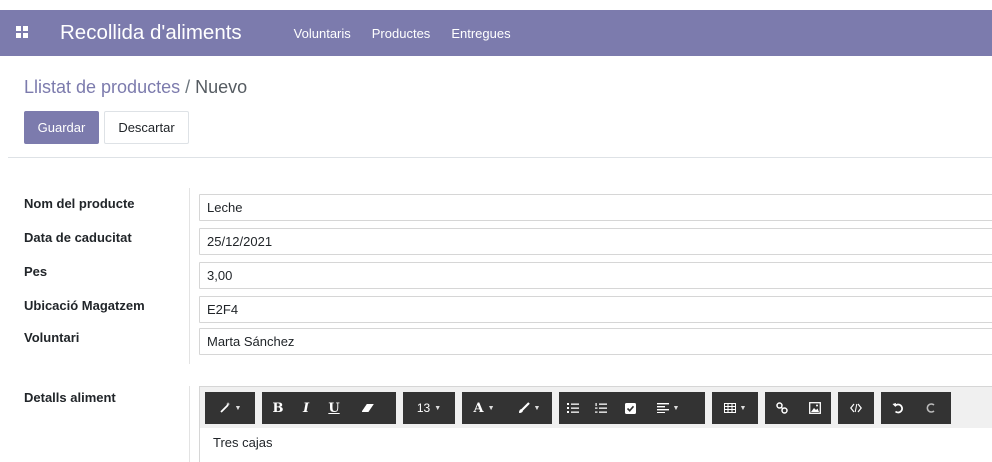 Image resolution: width=992 pixels, height=462 pixels. I want to click on font-color-icon: A, so click(478, 408).